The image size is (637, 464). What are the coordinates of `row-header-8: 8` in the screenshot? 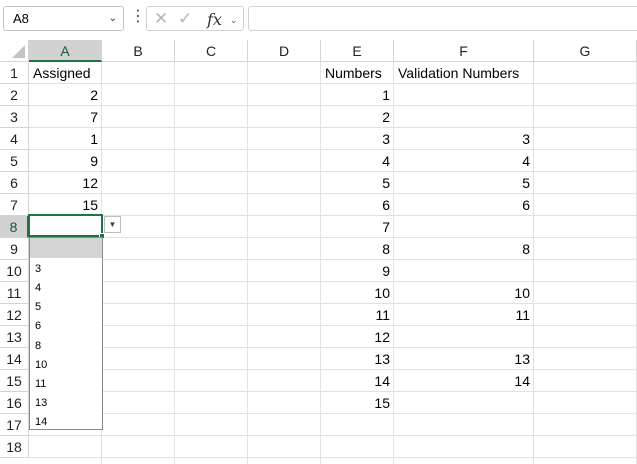 It's located at (14, 227).